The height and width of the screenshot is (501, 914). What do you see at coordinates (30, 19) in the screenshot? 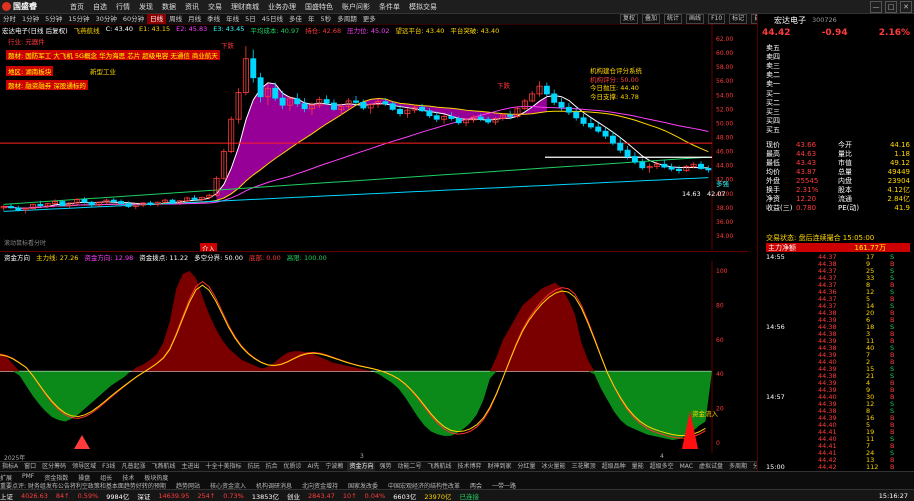
I see `period-1: 1分钟` at bounding box center [30, 19].